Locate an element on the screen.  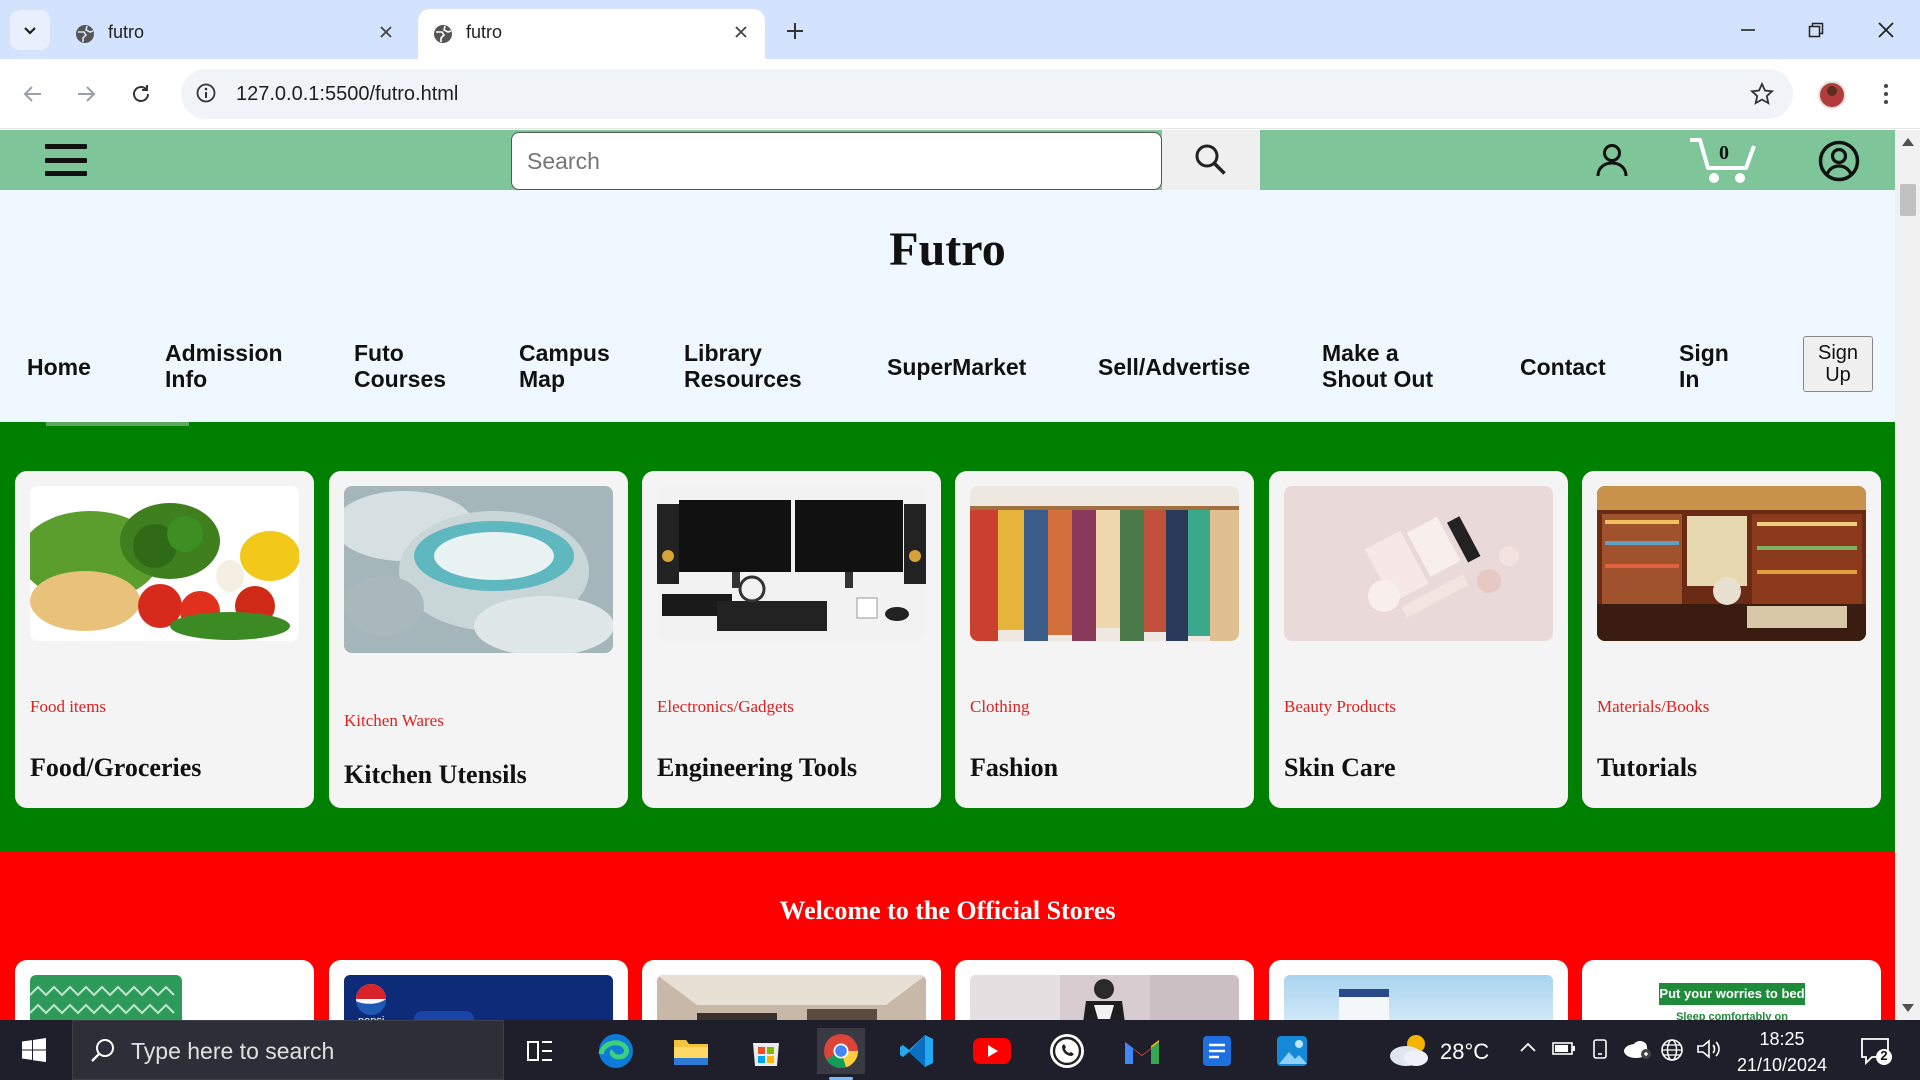
forward-button is located at coordinates (86, 94).